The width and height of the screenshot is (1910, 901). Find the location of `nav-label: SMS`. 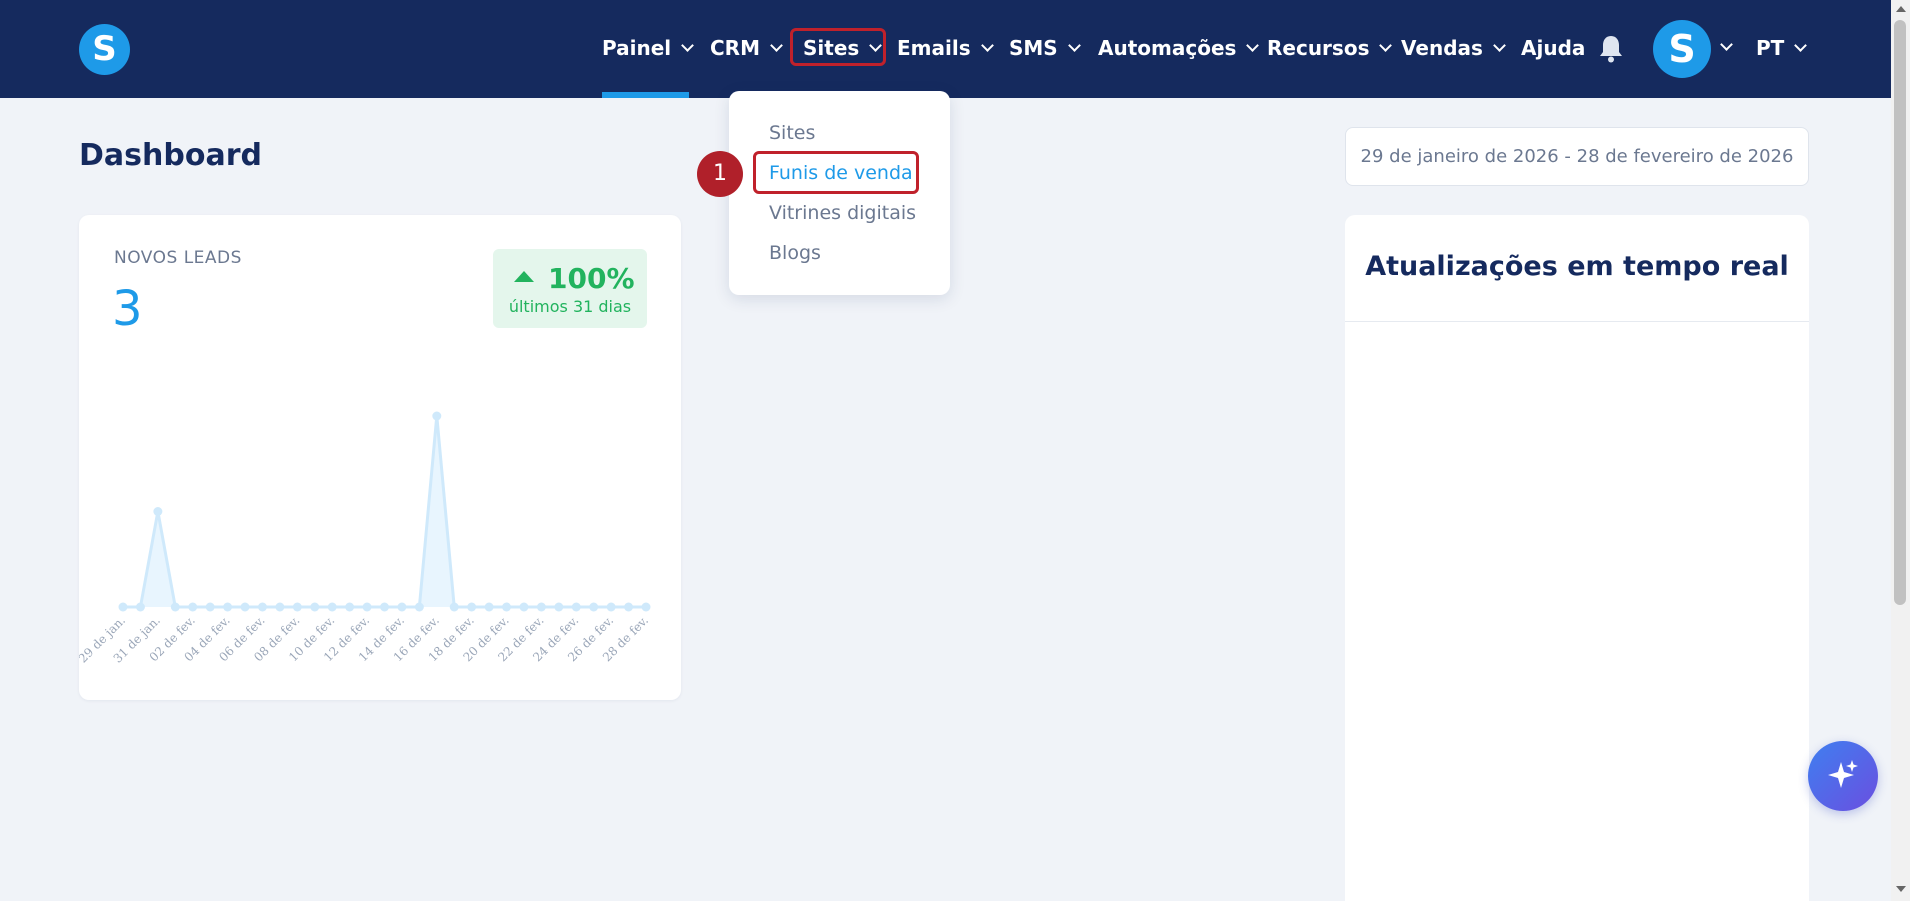

nav-label: SMS is located at coordinates (1033, 48).